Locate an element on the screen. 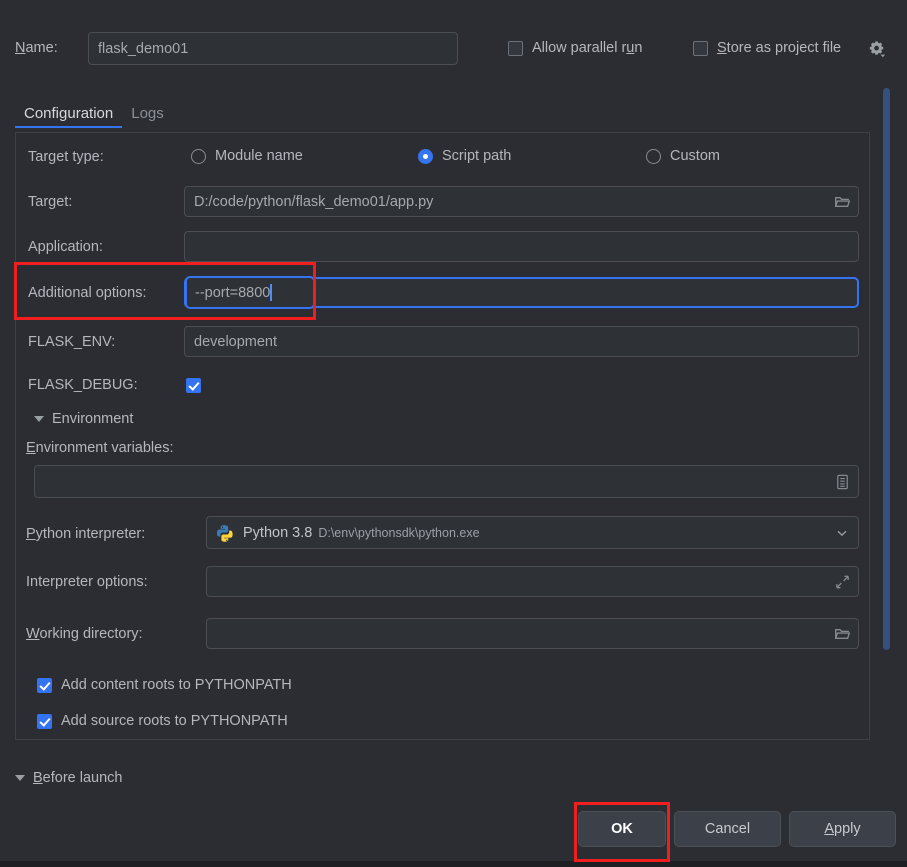  scrollbar-thumb is located at coordinates (886, 369).